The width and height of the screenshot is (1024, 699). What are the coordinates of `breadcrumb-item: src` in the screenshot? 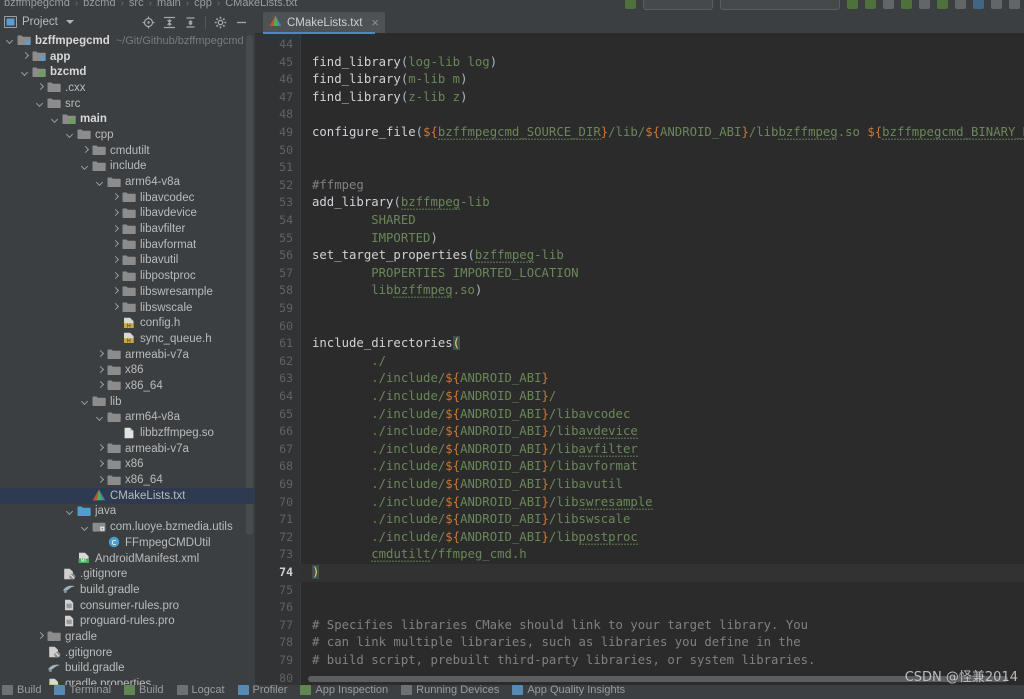 It's located at (136, 4).